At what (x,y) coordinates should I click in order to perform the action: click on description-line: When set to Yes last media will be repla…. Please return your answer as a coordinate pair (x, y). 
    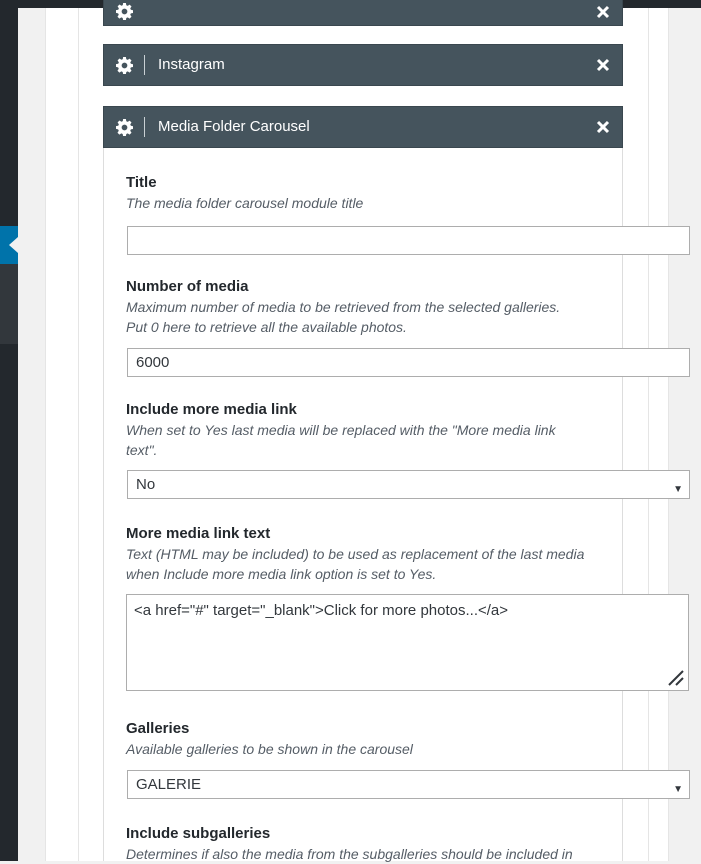
    Looking at the image, I should click on (341, 430).